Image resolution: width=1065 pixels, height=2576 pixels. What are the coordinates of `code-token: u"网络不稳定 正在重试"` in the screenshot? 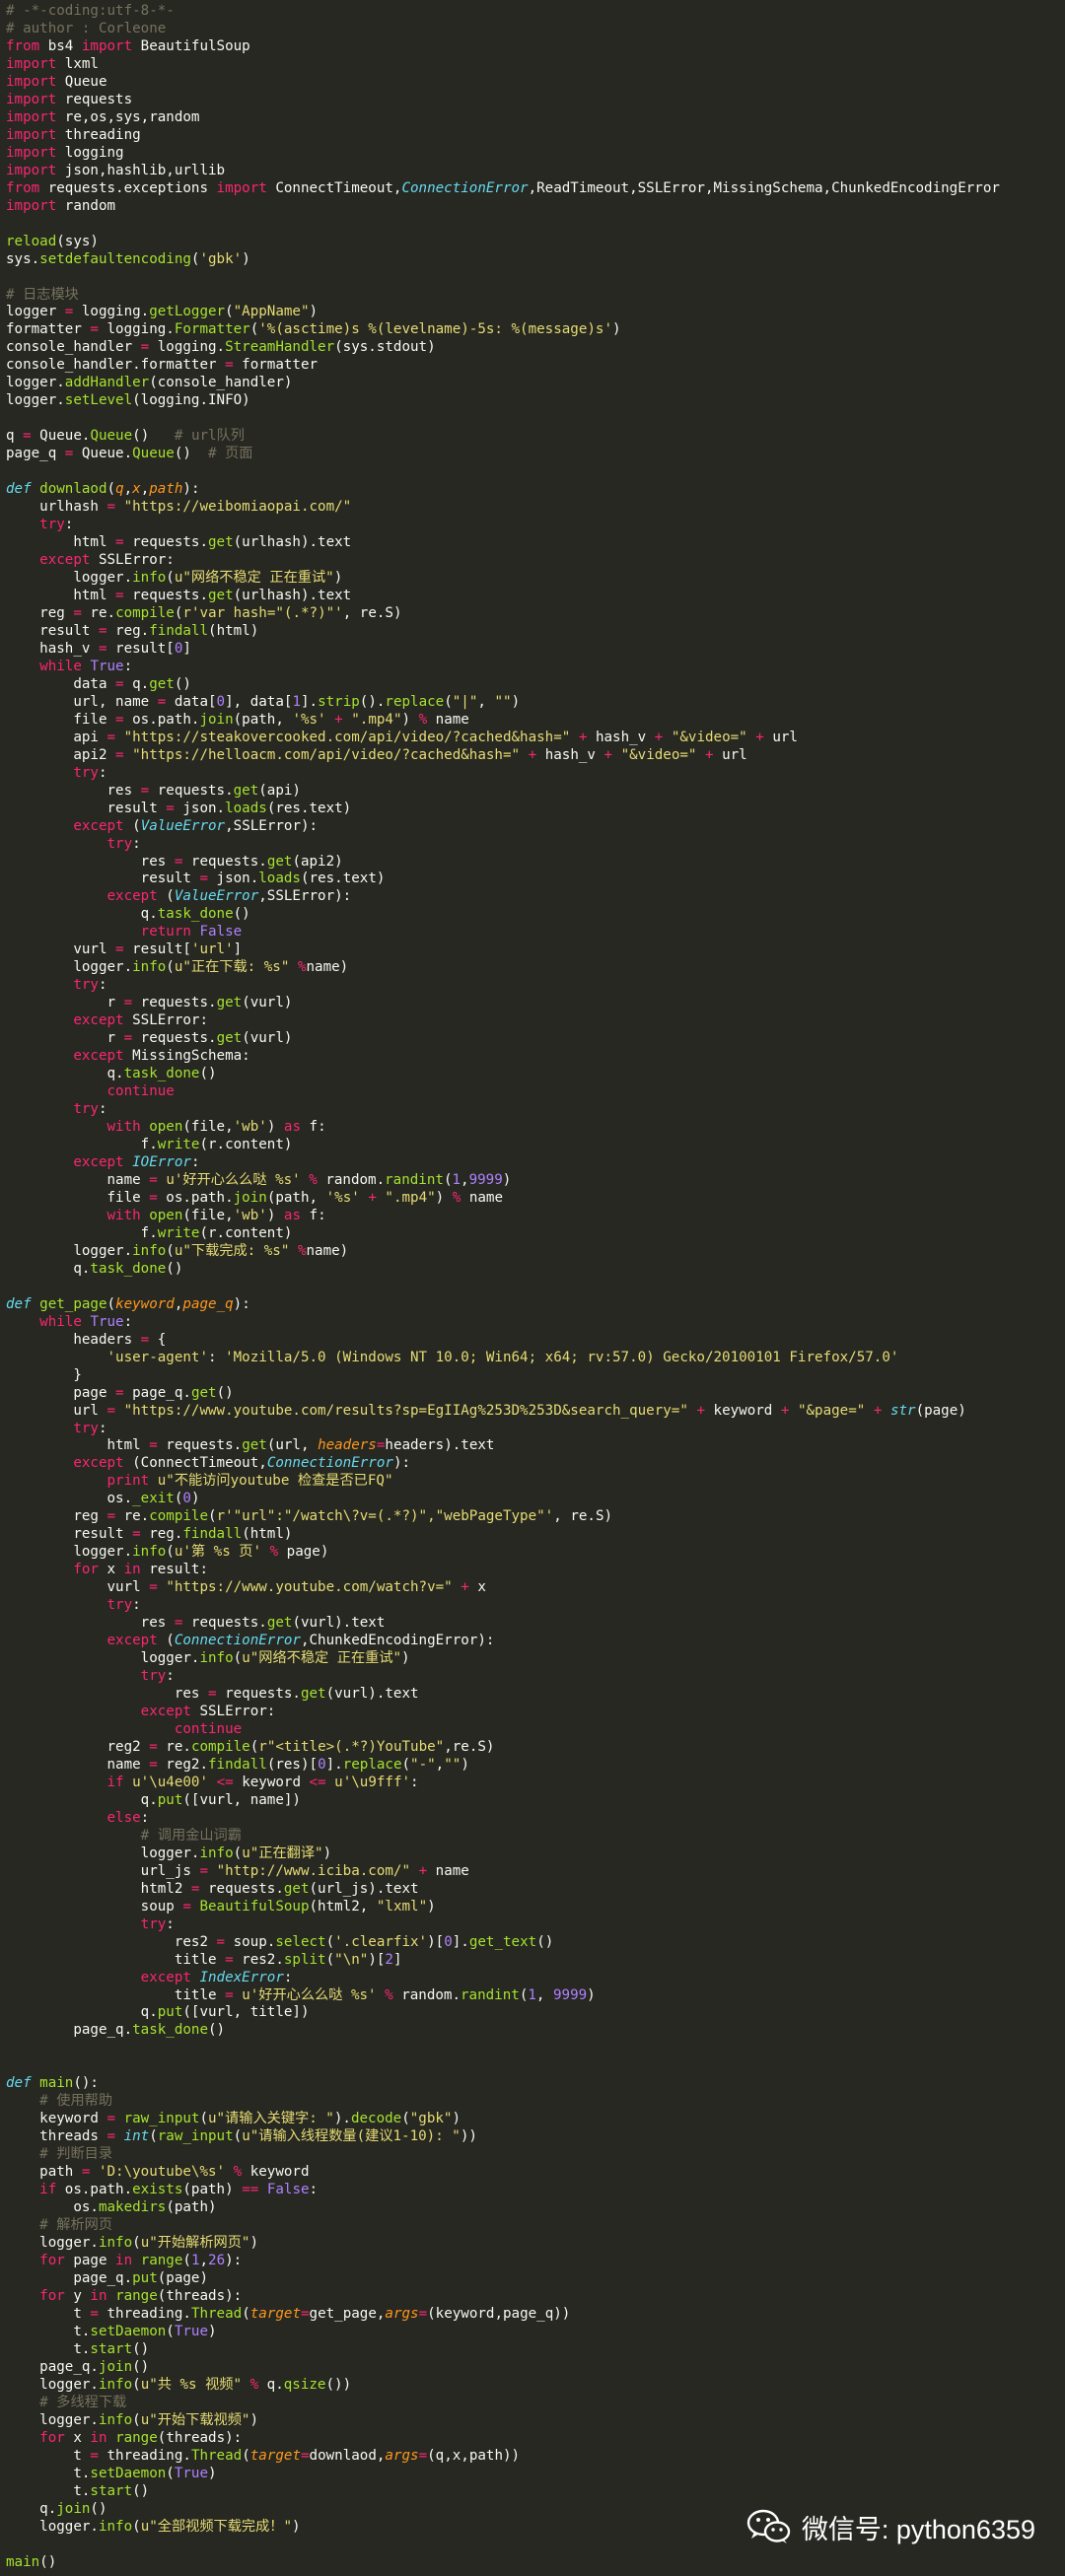 It's located at (254, 578).